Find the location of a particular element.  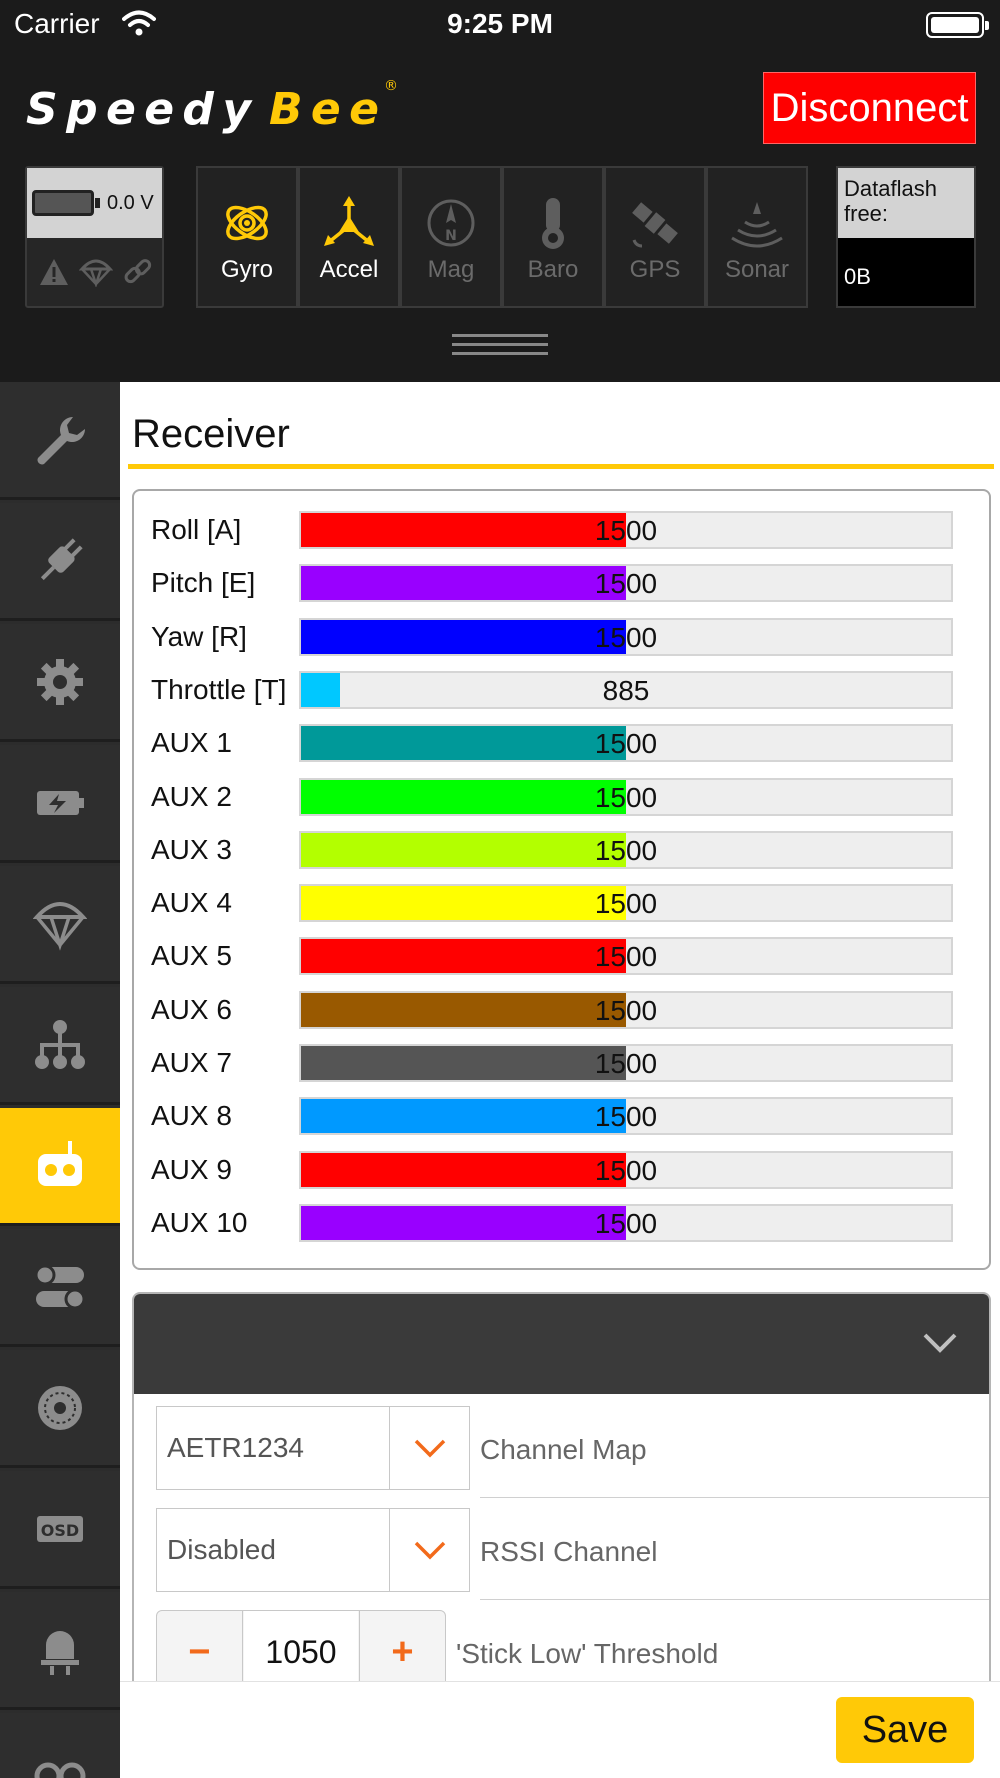

sidebar-item-motors is located at coordinates (60, 1409).